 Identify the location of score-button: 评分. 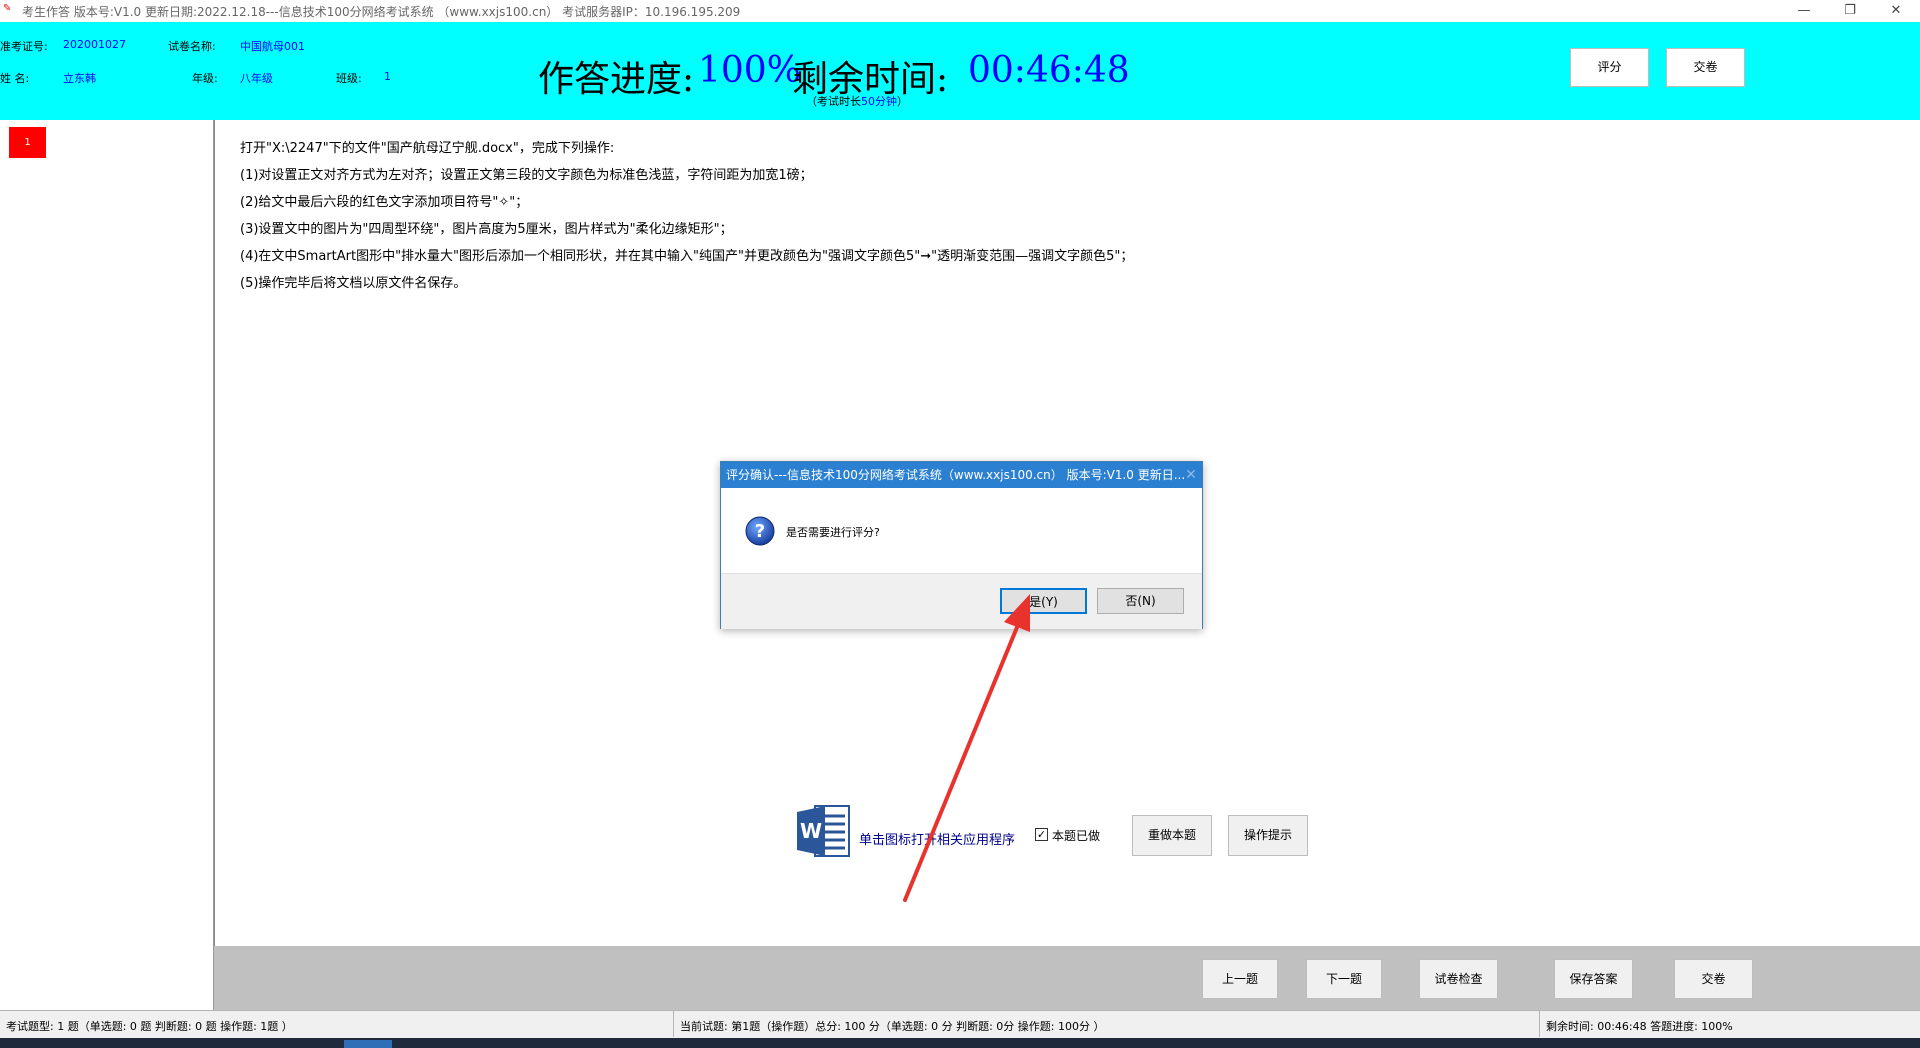
(1609, 67).